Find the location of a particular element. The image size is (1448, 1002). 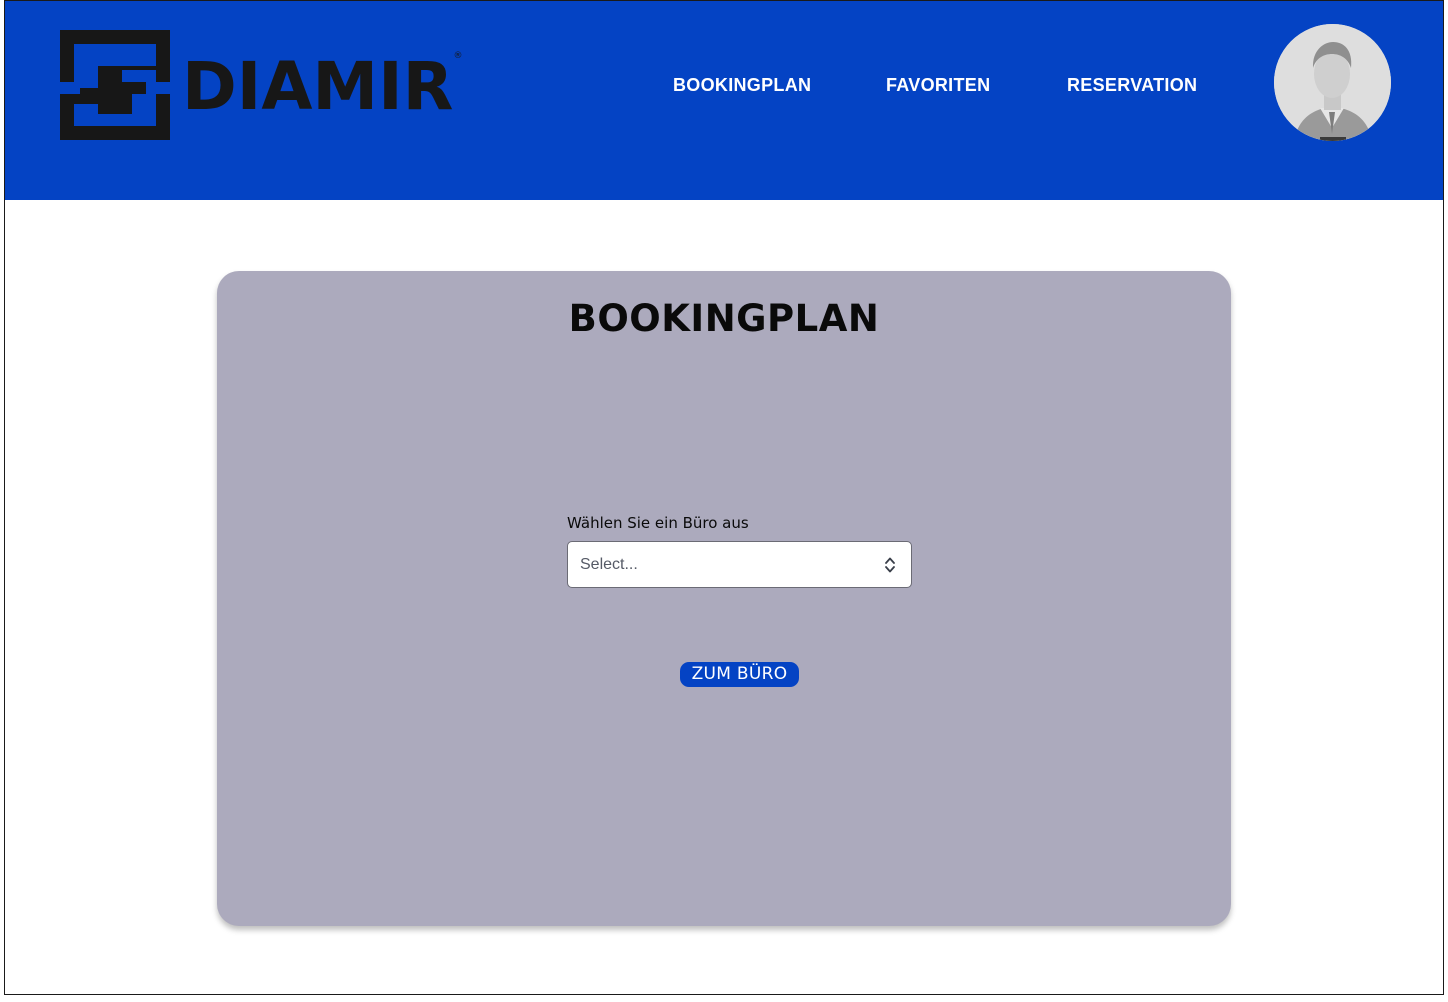

logo-text: DIAMIR ® is located at coordinates (322, 86).